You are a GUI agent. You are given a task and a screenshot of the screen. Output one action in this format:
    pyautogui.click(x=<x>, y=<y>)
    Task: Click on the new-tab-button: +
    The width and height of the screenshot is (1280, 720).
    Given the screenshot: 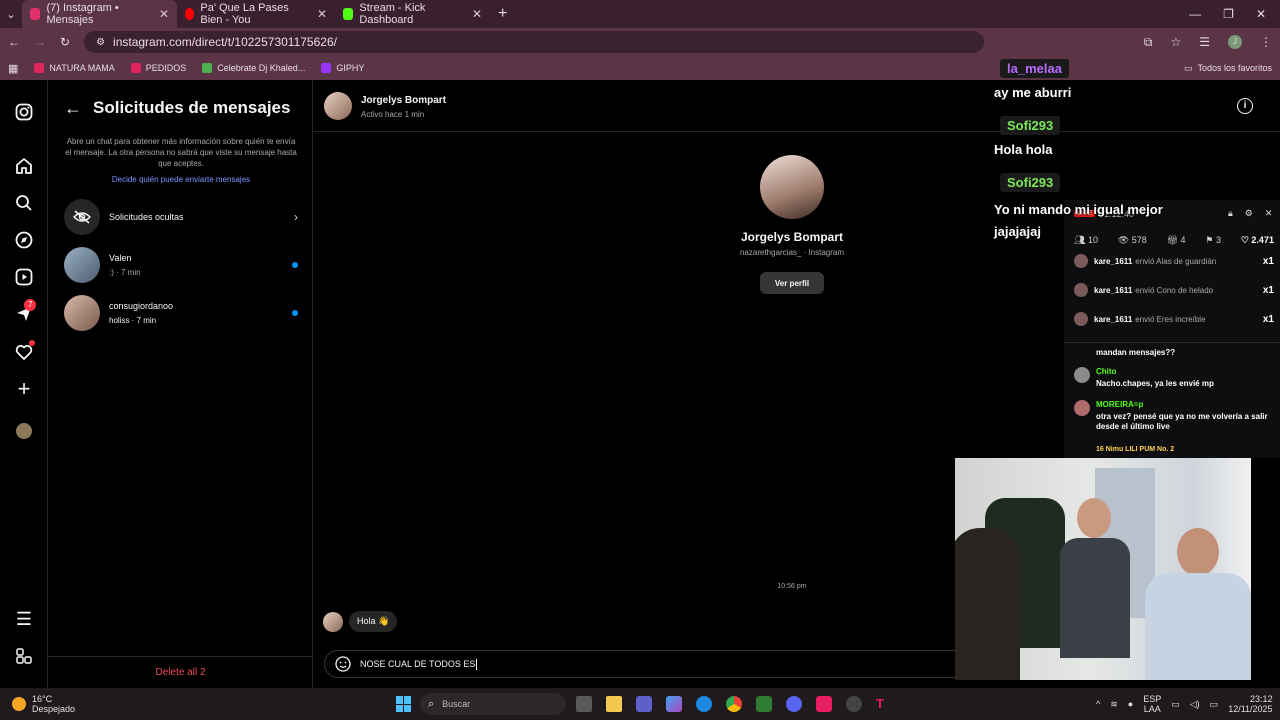 What is the action you would take?
    pyautogui.click(x=502, y=14)
    